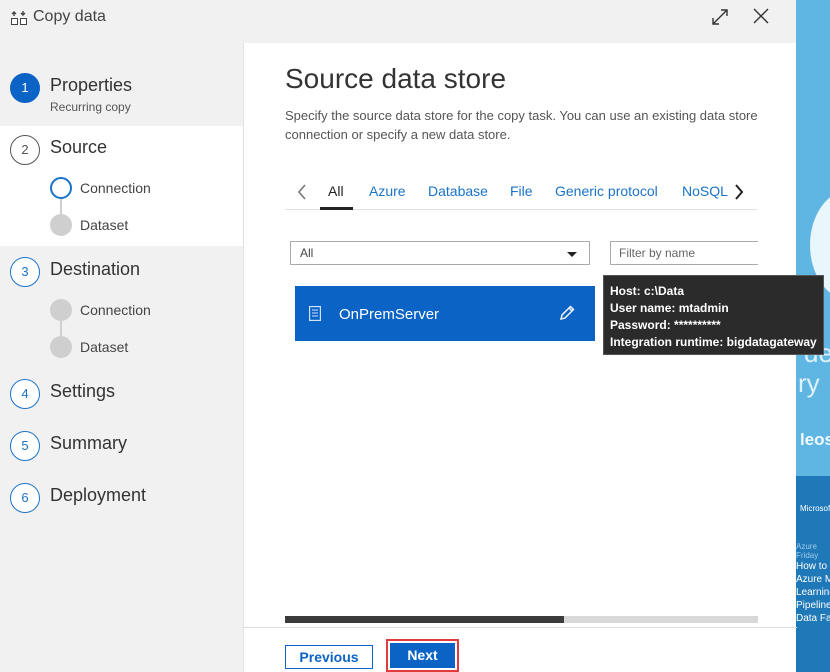 This screenshot has width=830, height=672. Describe the element at coordinates (315, 313) in the screenshot. I see `document-icon` at that location.